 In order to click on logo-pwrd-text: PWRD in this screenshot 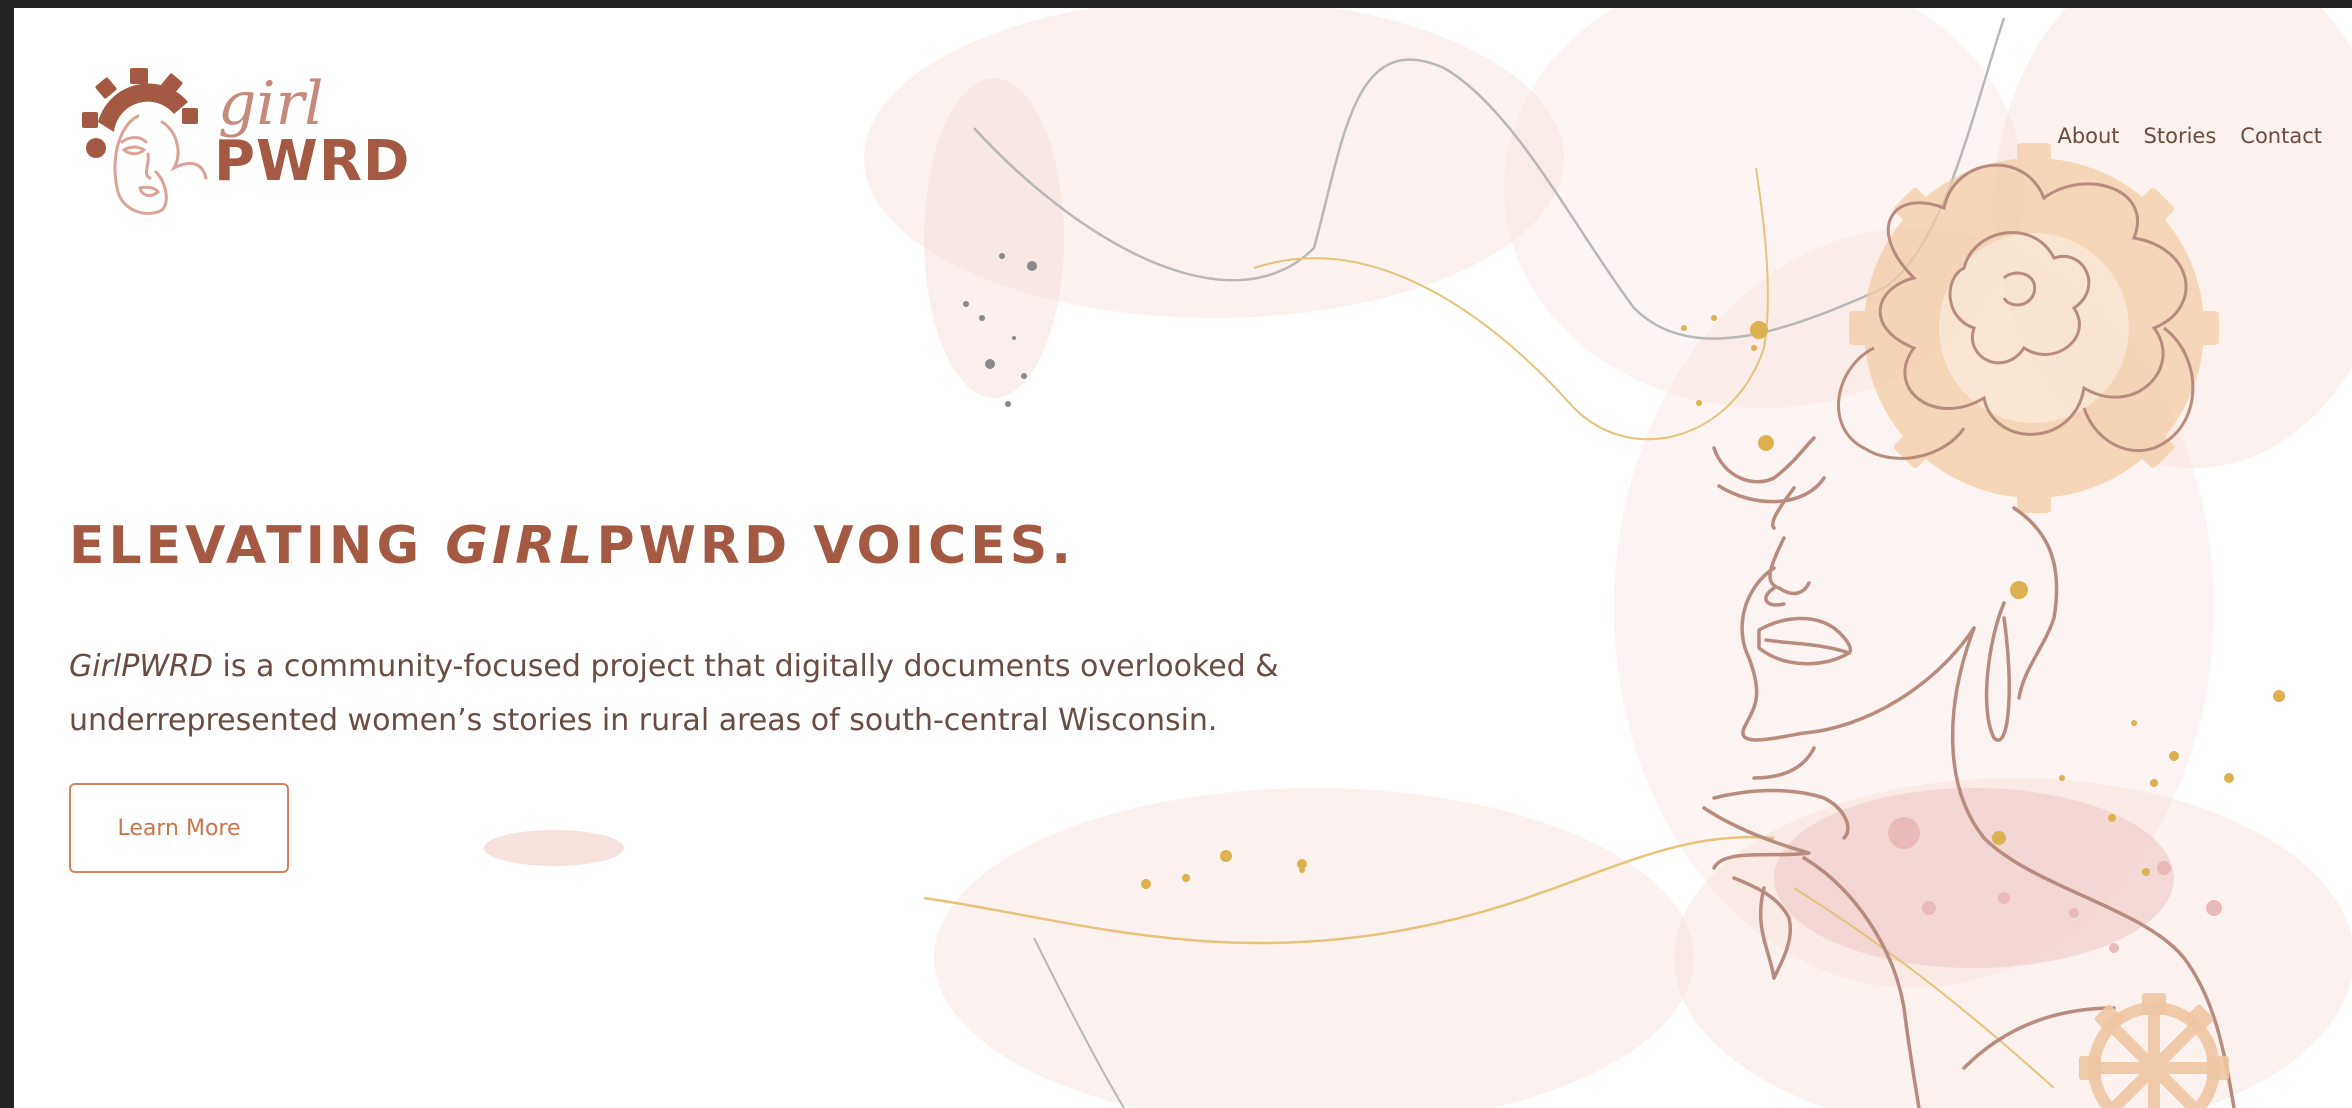, I will do `click(312, 161)`.